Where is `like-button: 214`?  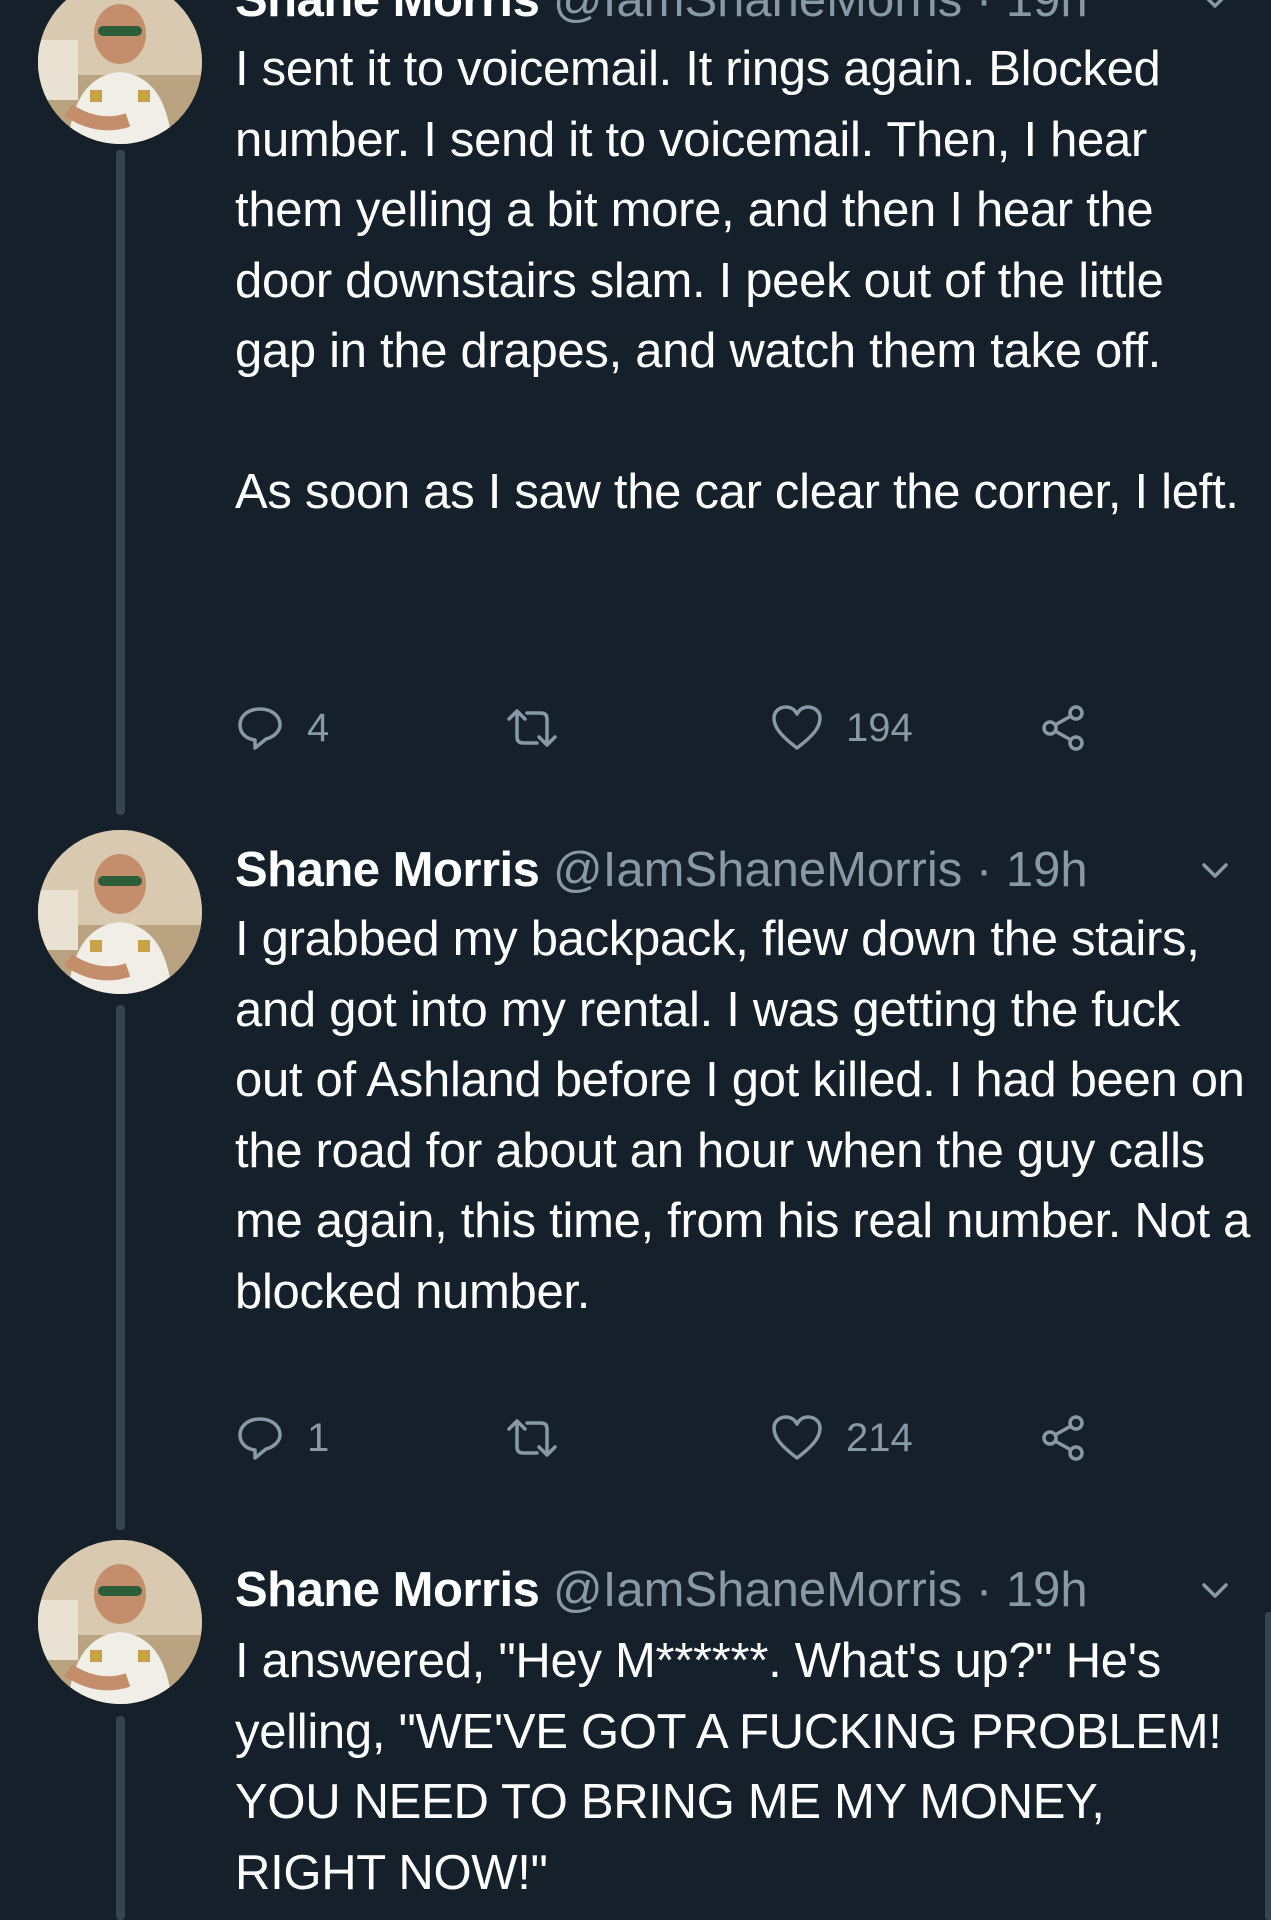
like-button: 214 is located at coordinates (841, 1438).